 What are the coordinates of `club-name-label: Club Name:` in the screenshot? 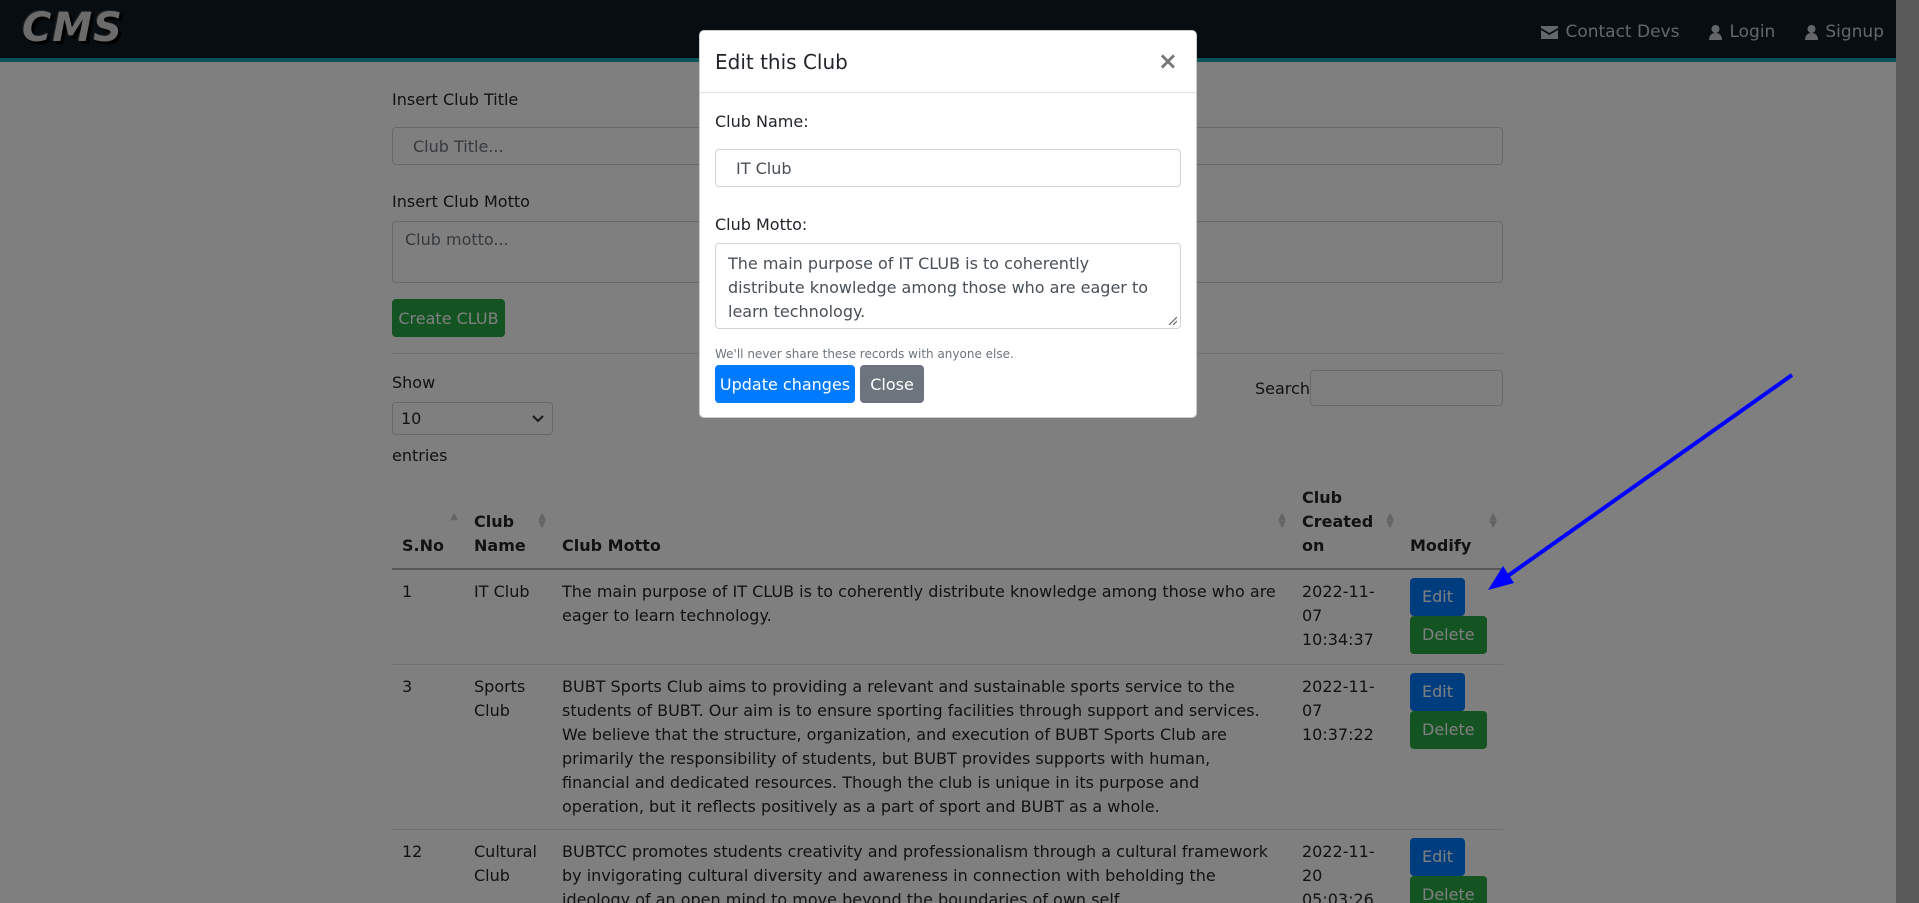 It's located at (762, 121).